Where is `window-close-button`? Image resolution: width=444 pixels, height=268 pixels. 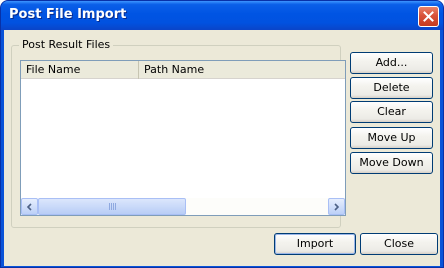 window-close-button is located at coordinates (428, 16).